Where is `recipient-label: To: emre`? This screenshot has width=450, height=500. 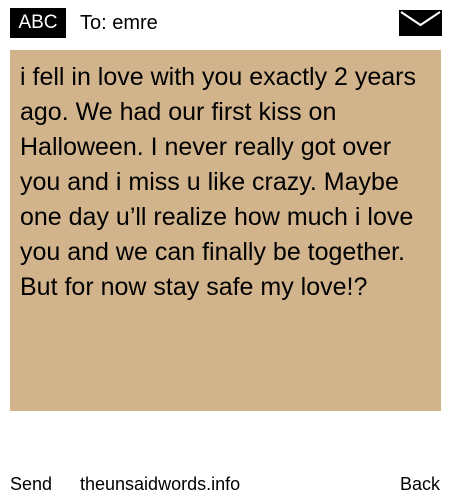 recipient-label: To: emre is located at coordinates (119, 23).